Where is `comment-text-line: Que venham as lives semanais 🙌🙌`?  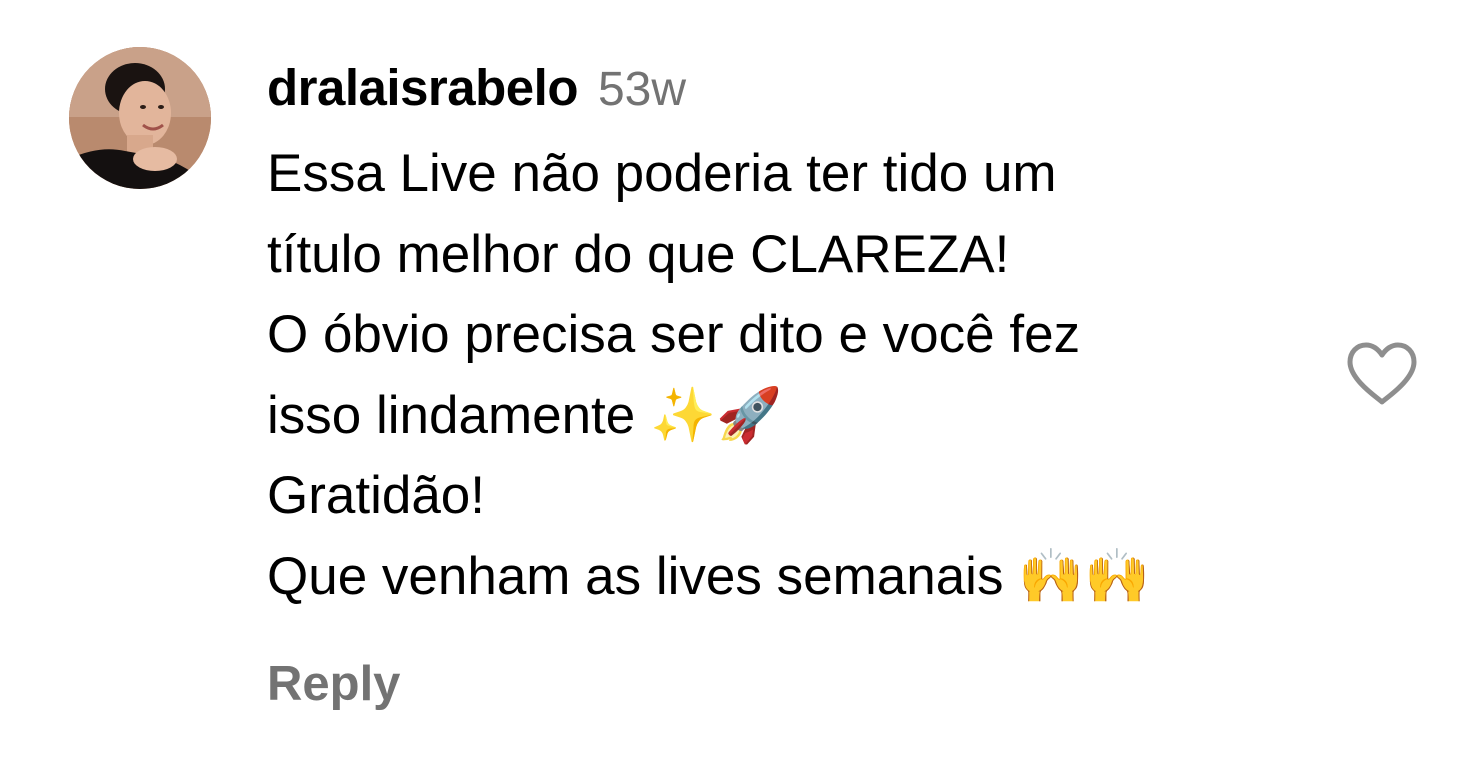 comment-text-line: Que venham as lives semanais 🙌🙌 is located at coordinates (709, 576).